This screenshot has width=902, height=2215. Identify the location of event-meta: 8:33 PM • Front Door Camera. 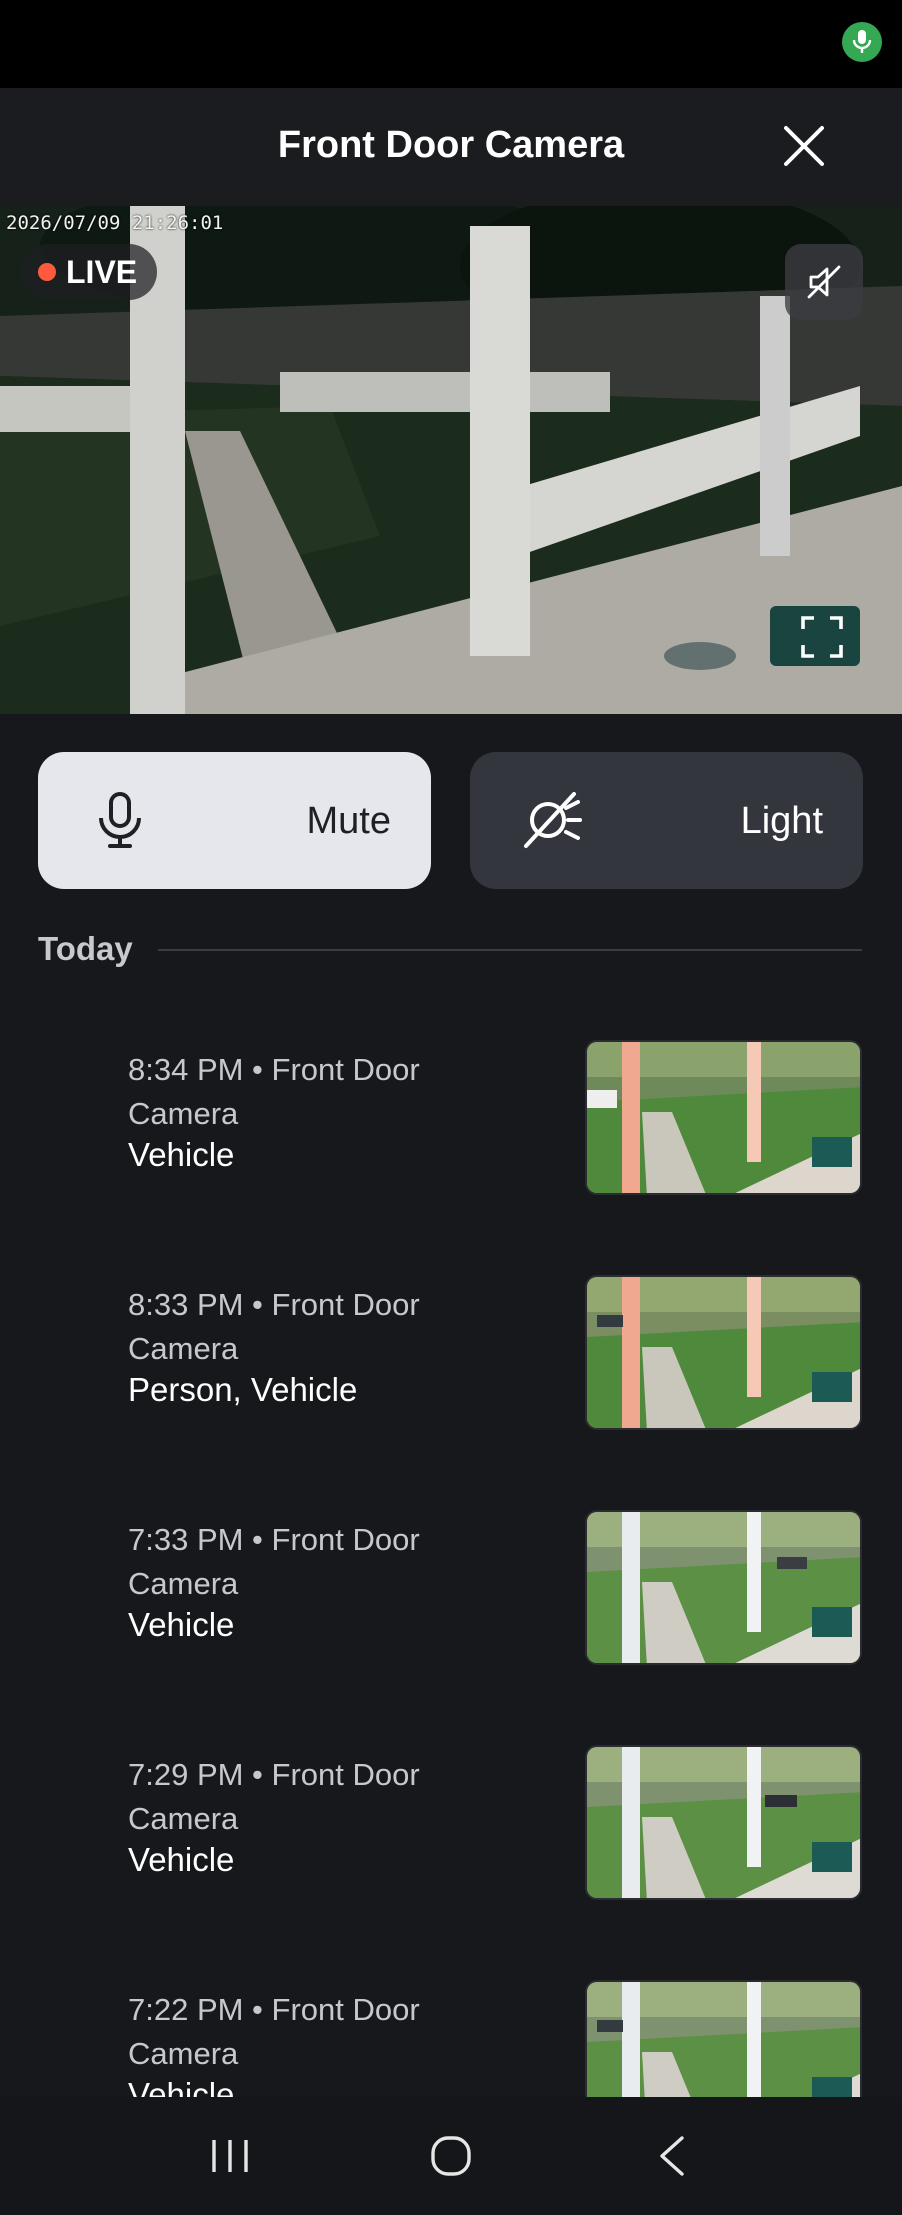
(274, 1326).